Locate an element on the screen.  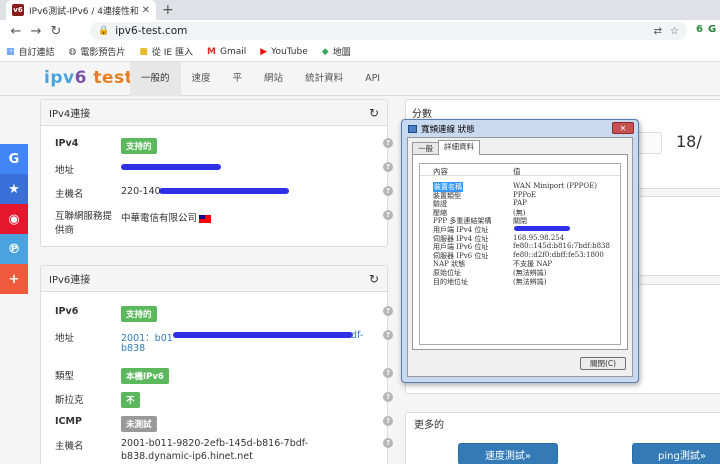
grid-icon: ▦ is located at coordinates (10, 51).